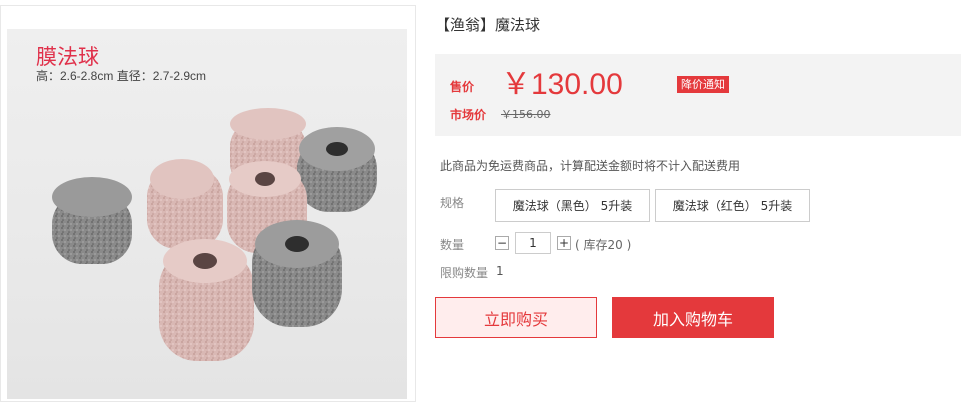 The height and width of the screenshot is (402, 961). Describe the element at coordinates (185, 204) in the screenshot. I see `pink-ball-left` at that location.